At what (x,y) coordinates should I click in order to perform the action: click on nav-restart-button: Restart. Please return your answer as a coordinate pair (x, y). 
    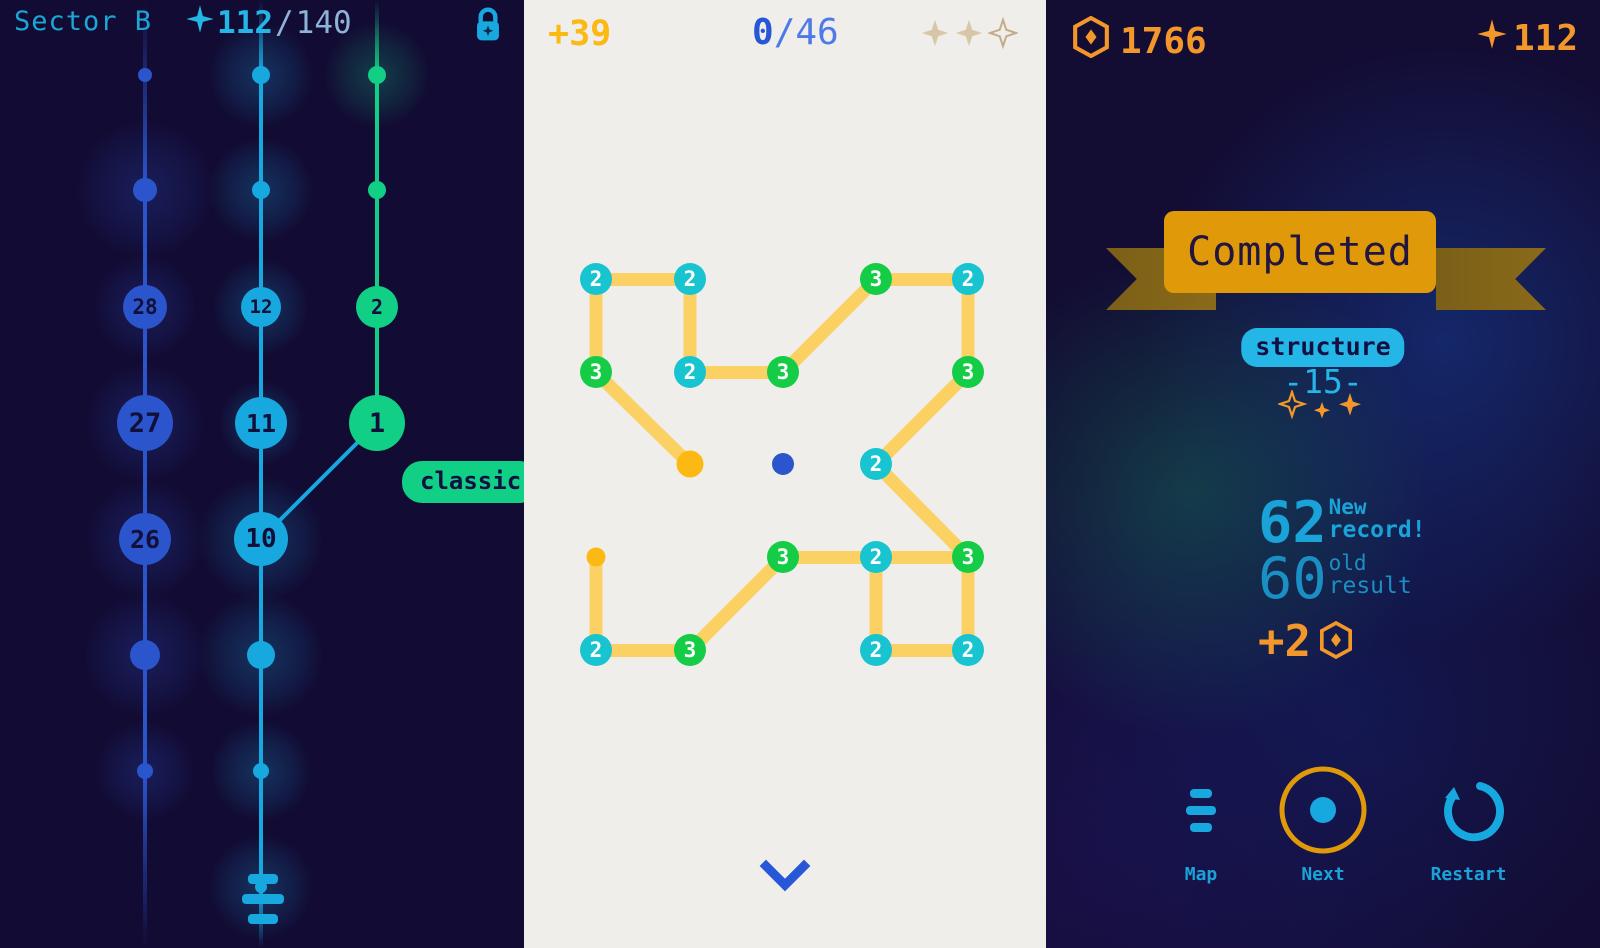
    Looking at the image, I should click on (1468, 824).